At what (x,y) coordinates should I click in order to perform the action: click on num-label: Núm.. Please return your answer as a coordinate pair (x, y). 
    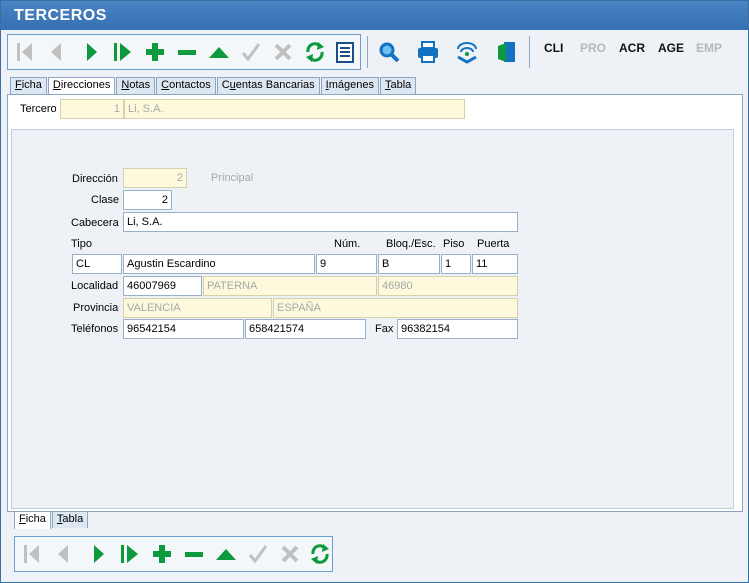
    Looking at the image, I should click on (347, 244).